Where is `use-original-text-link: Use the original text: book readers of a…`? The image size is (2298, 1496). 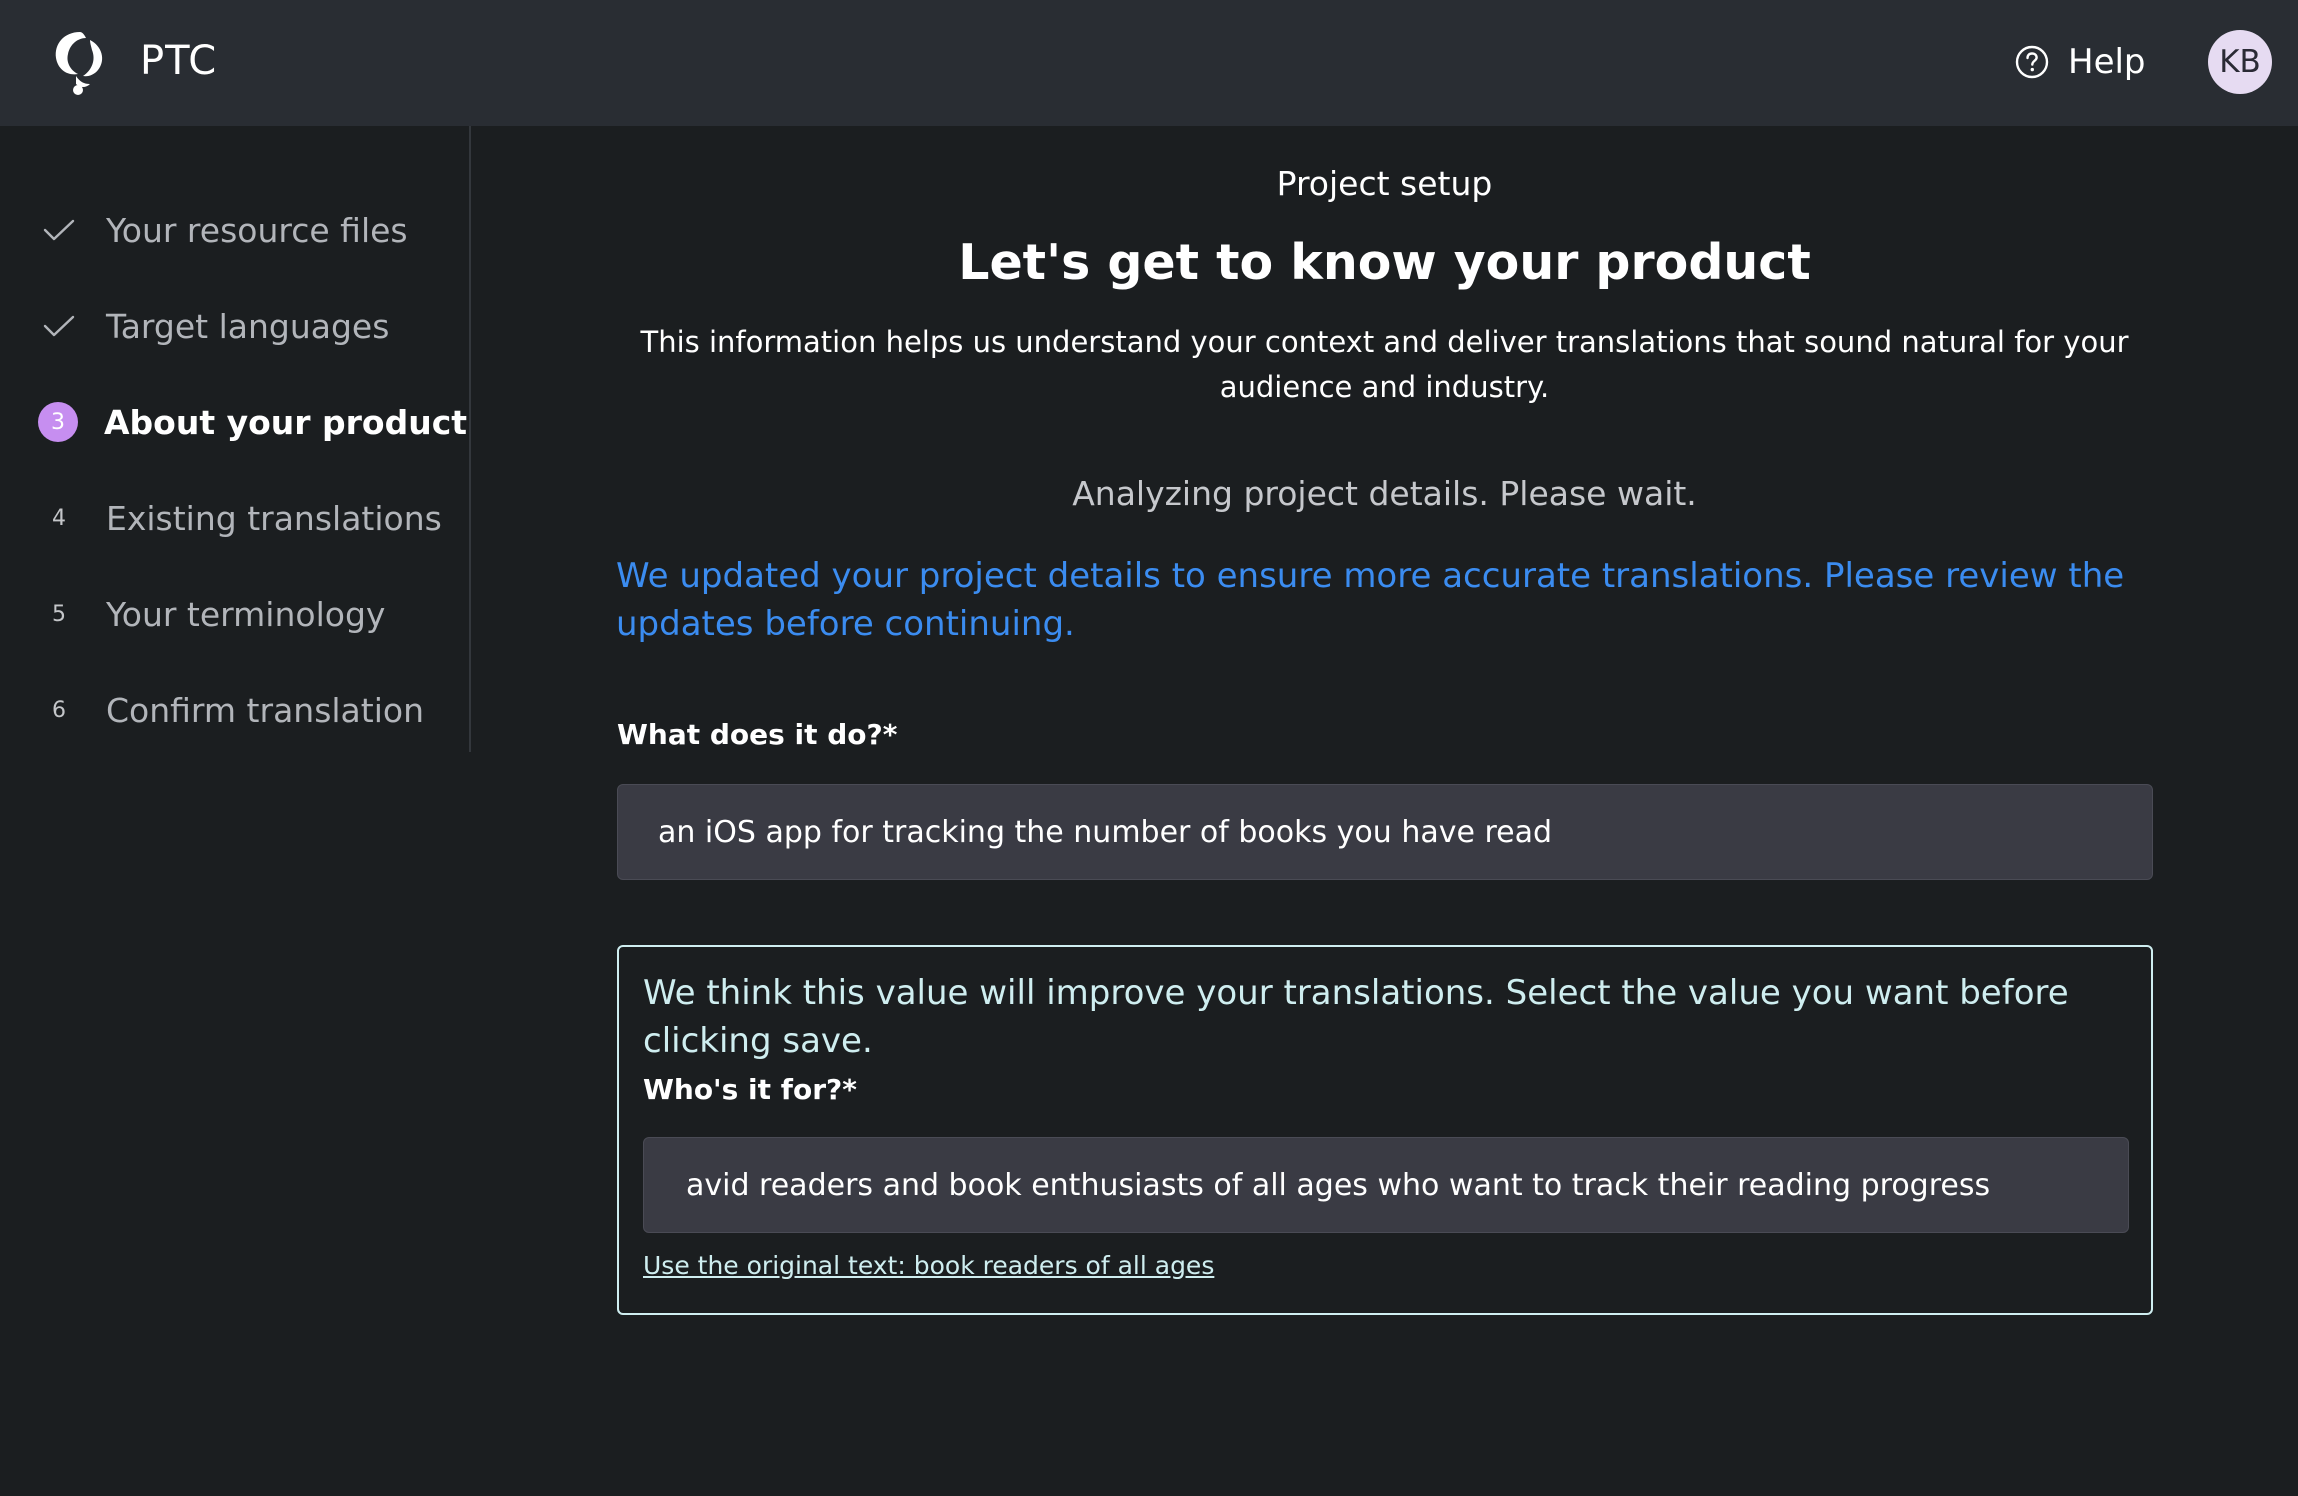 use-original-text-link: Use the original text: book readers of a… is located at coordinates (928, 1265).